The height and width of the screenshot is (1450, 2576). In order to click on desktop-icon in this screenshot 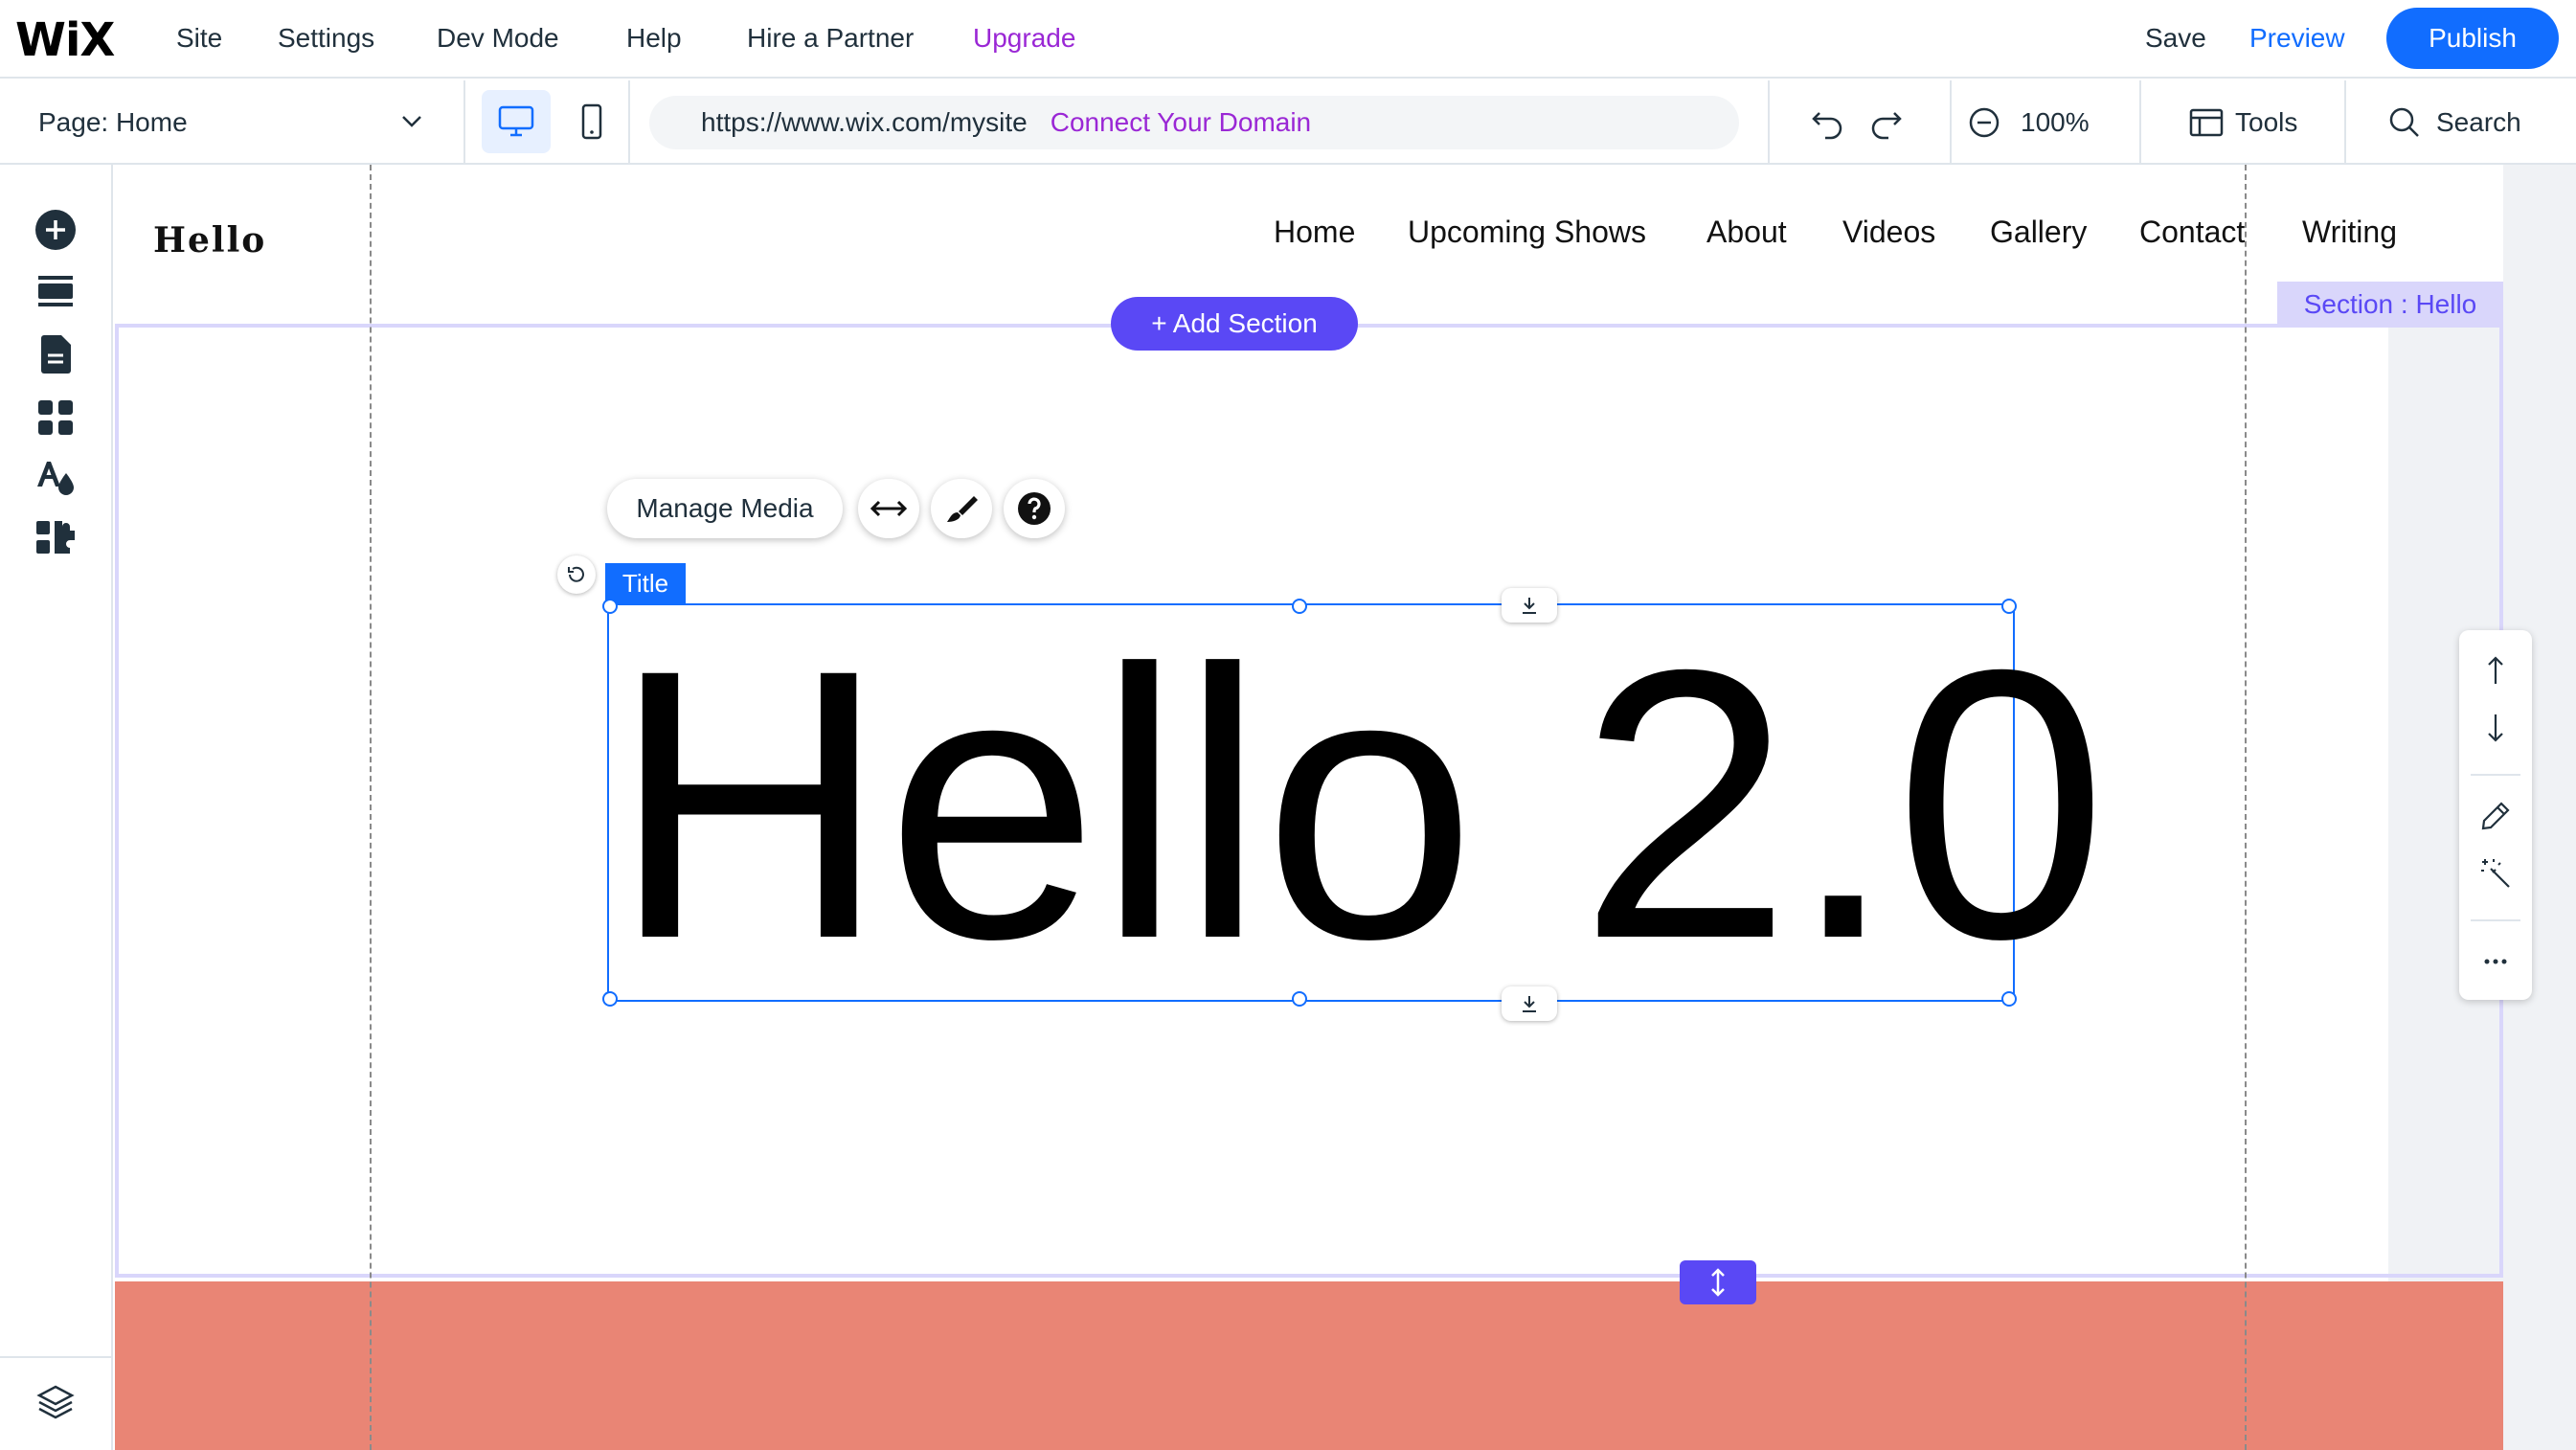, I will do `click(516, 121)`.